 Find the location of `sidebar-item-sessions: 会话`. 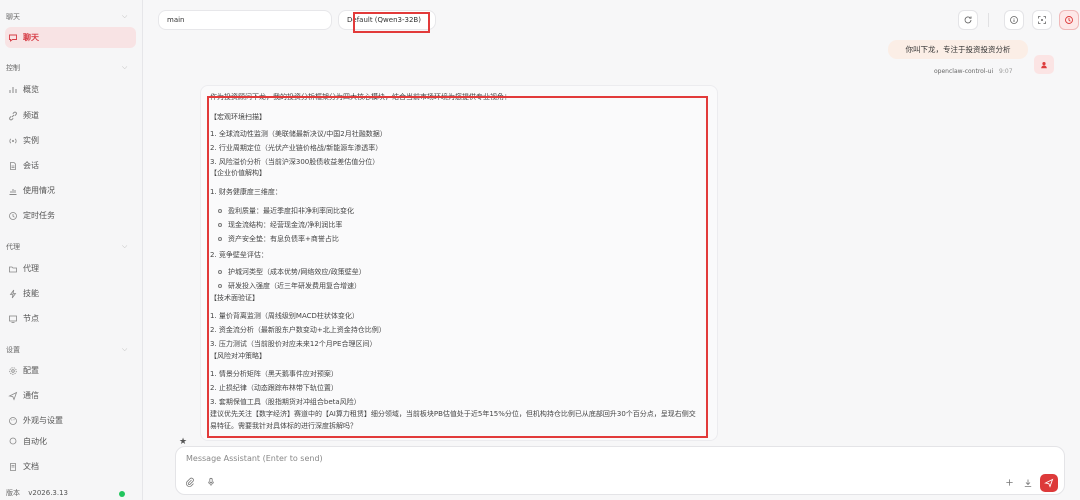

sidebar-item-sessions: 会话 is located at coordinates (70, 165).